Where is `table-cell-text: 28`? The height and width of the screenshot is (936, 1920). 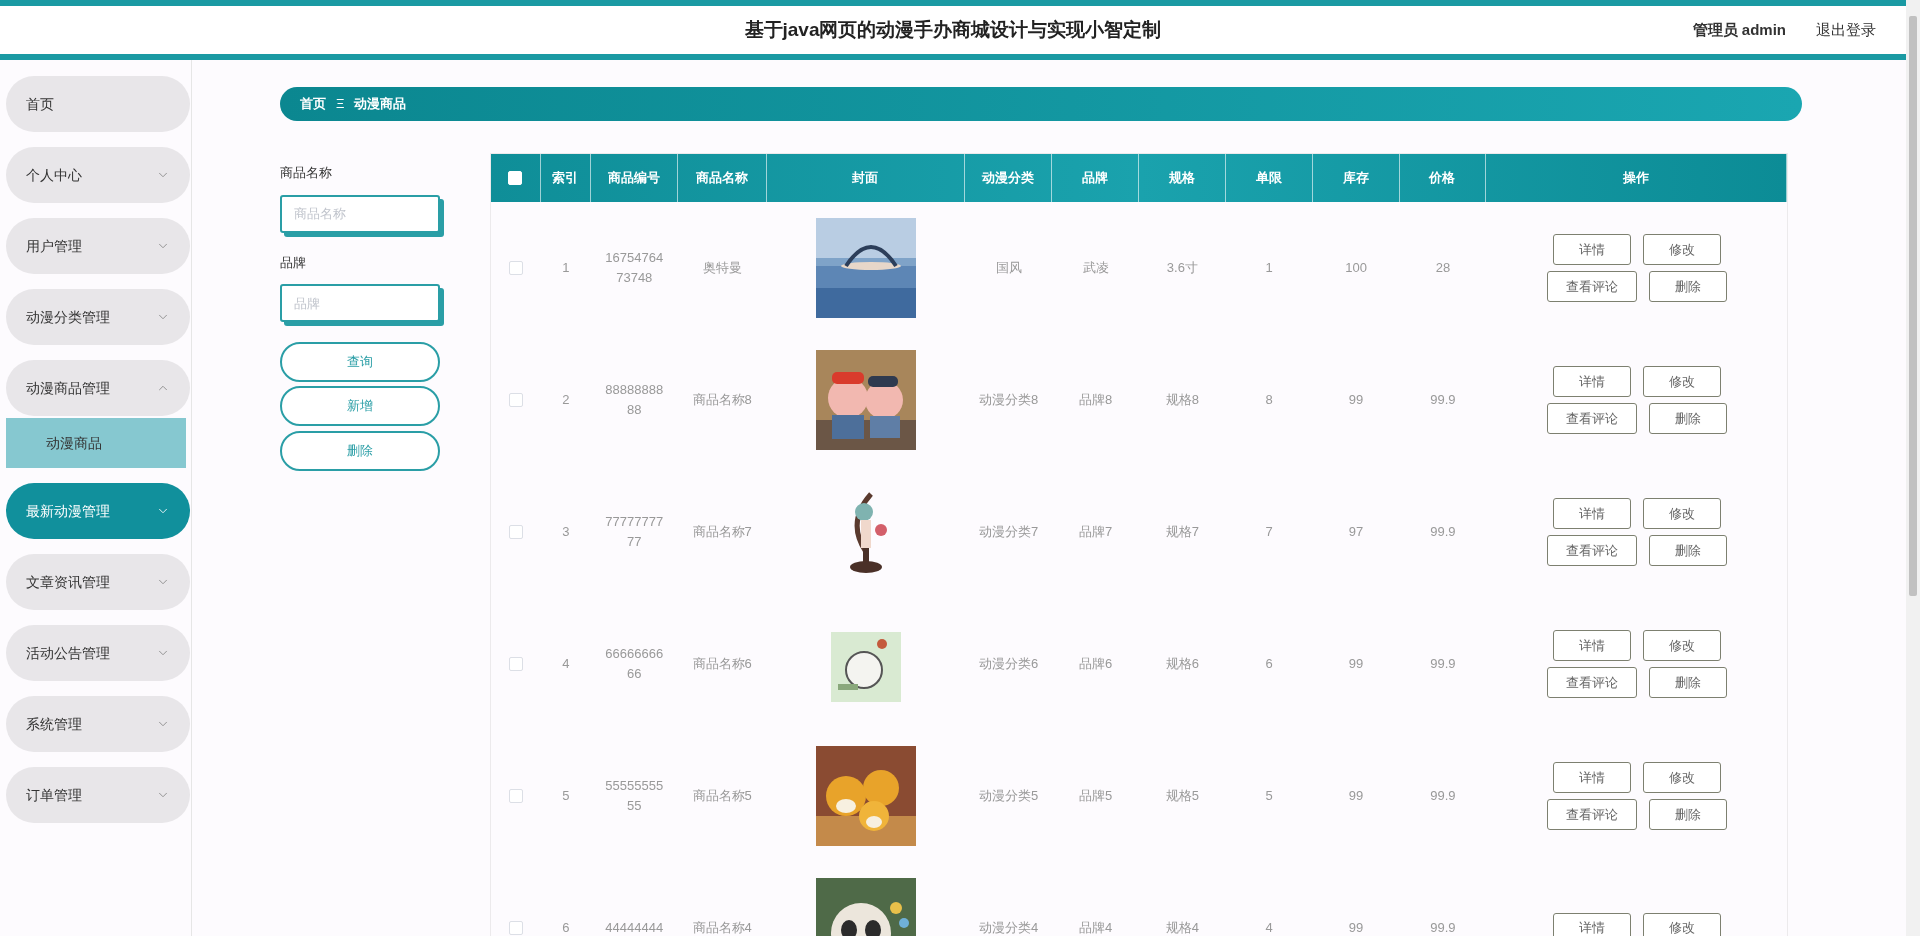 table-cell-text: 28 is located at coordinates (1443, 268).